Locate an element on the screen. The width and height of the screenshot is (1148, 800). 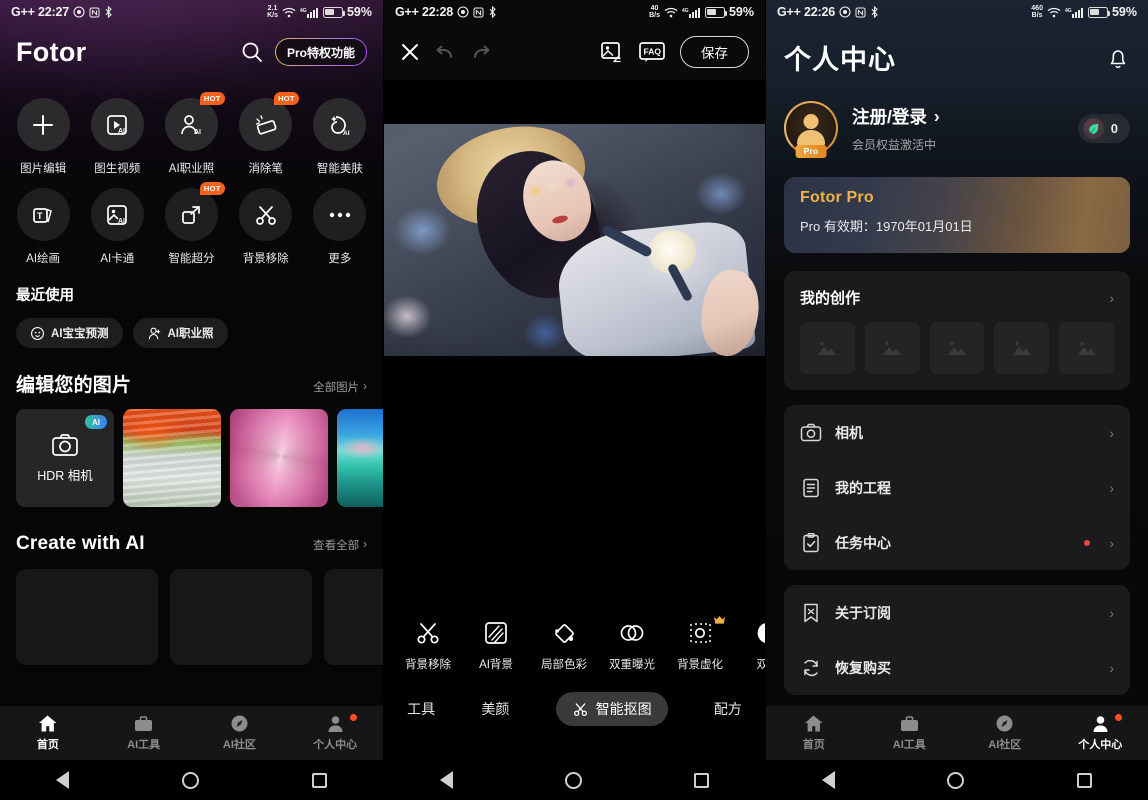
tool-ai-headshot: HOT AI AI职业照 is located at coordinates (191, 134).